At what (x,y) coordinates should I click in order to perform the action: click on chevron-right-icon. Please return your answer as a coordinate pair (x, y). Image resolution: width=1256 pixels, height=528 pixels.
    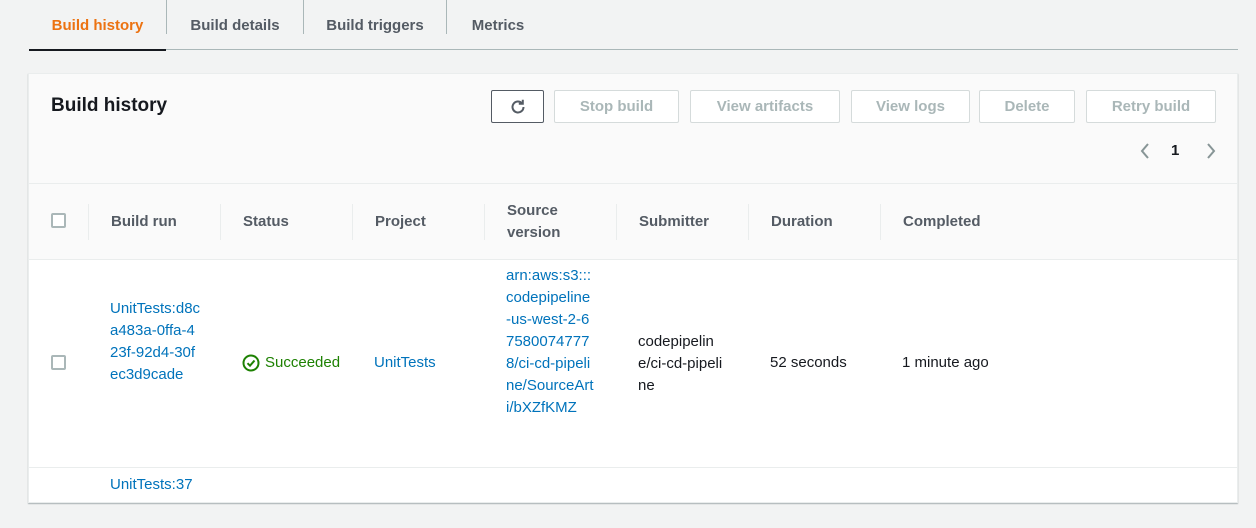
    Looking at the image, I should click on (1211, 151).